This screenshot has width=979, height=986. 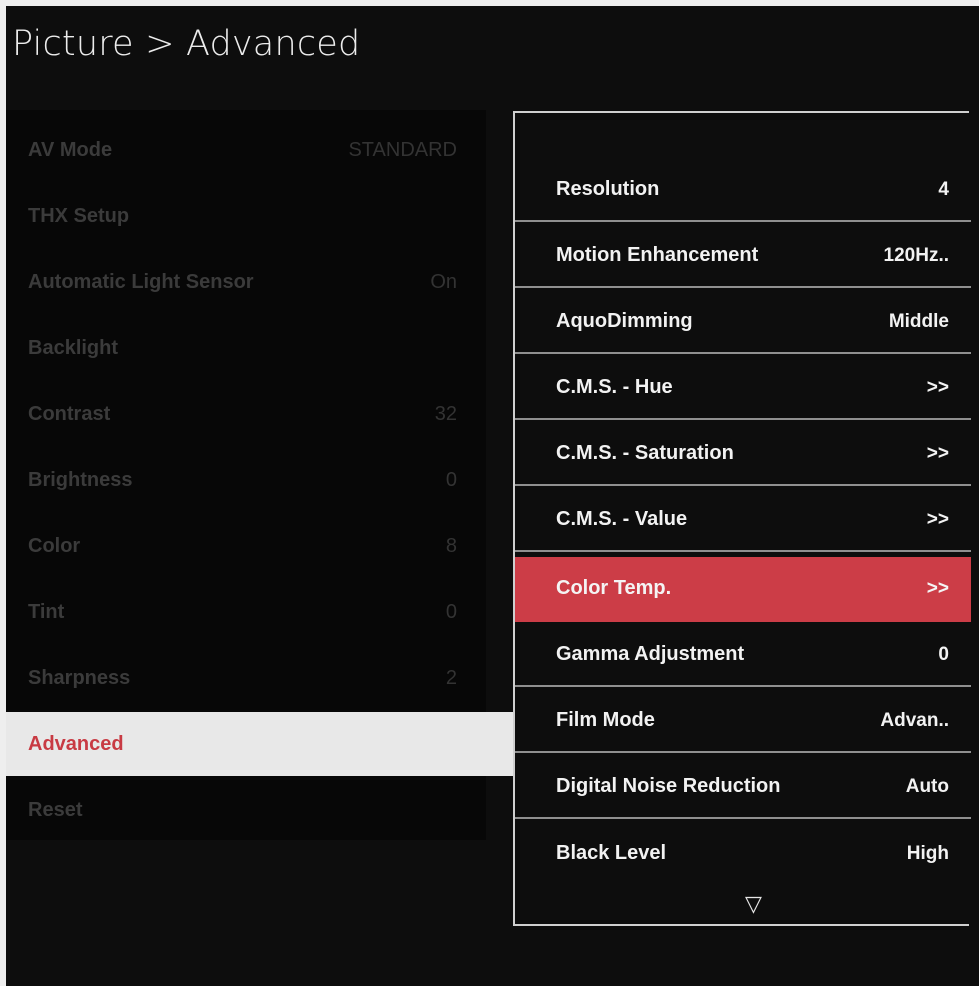 I want to click on menu-item-reset: Reset, so click(x=259, y=810).